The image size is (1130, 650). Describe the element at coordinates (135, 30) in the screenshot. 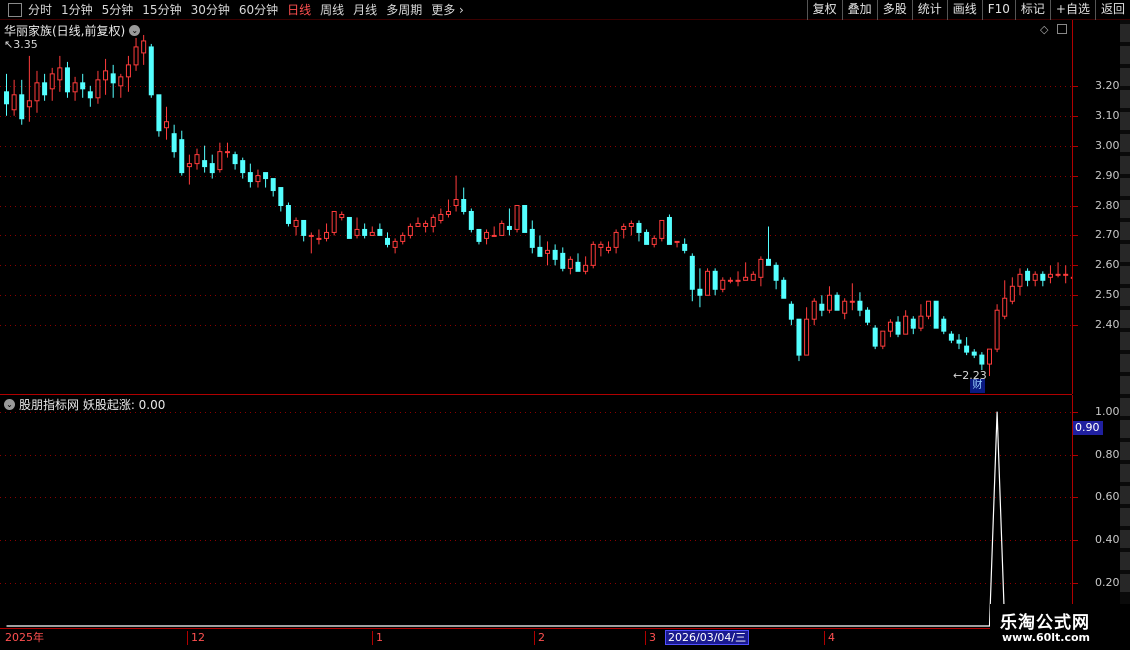

I see `panel-menu-chevron-icon: ⌄` at that location.